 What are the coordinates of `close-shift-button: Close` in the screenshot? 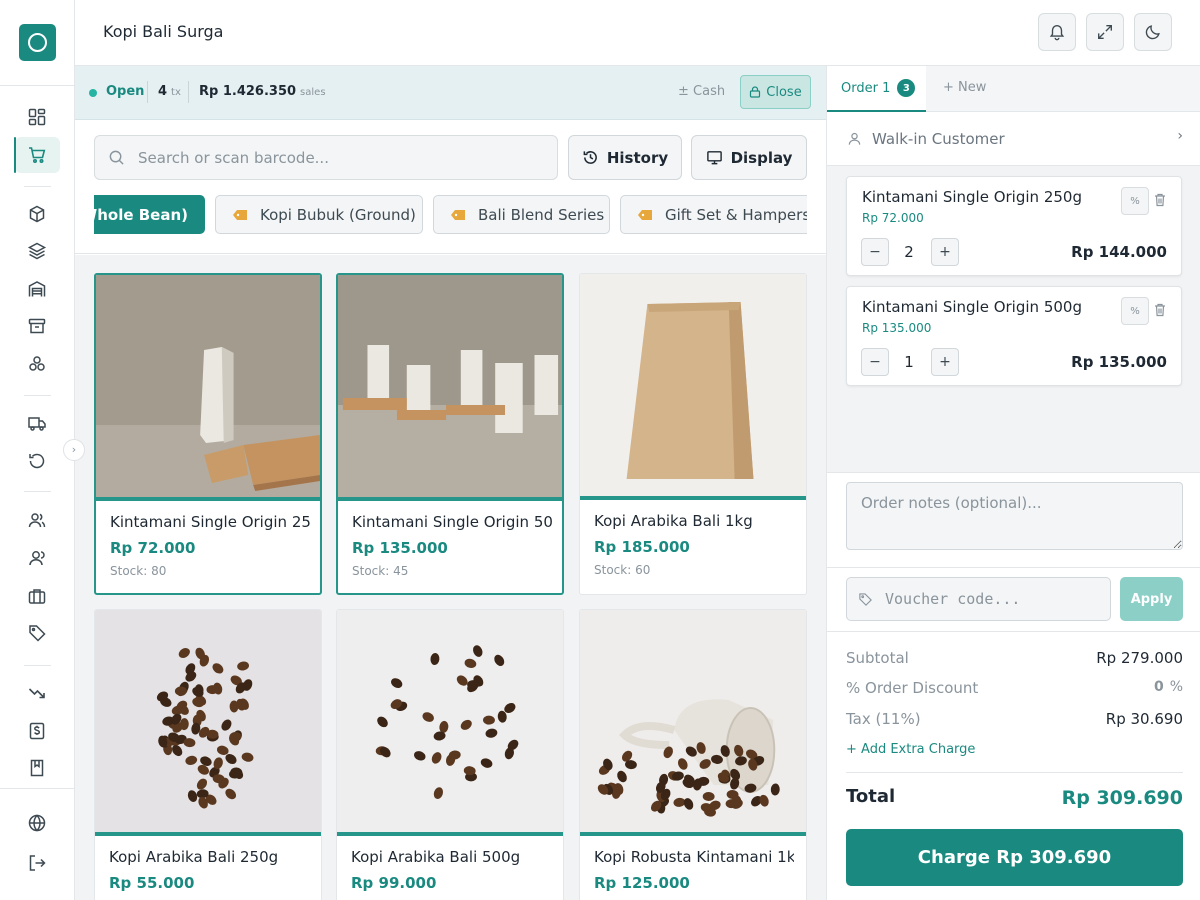 It's located at (775, 92).